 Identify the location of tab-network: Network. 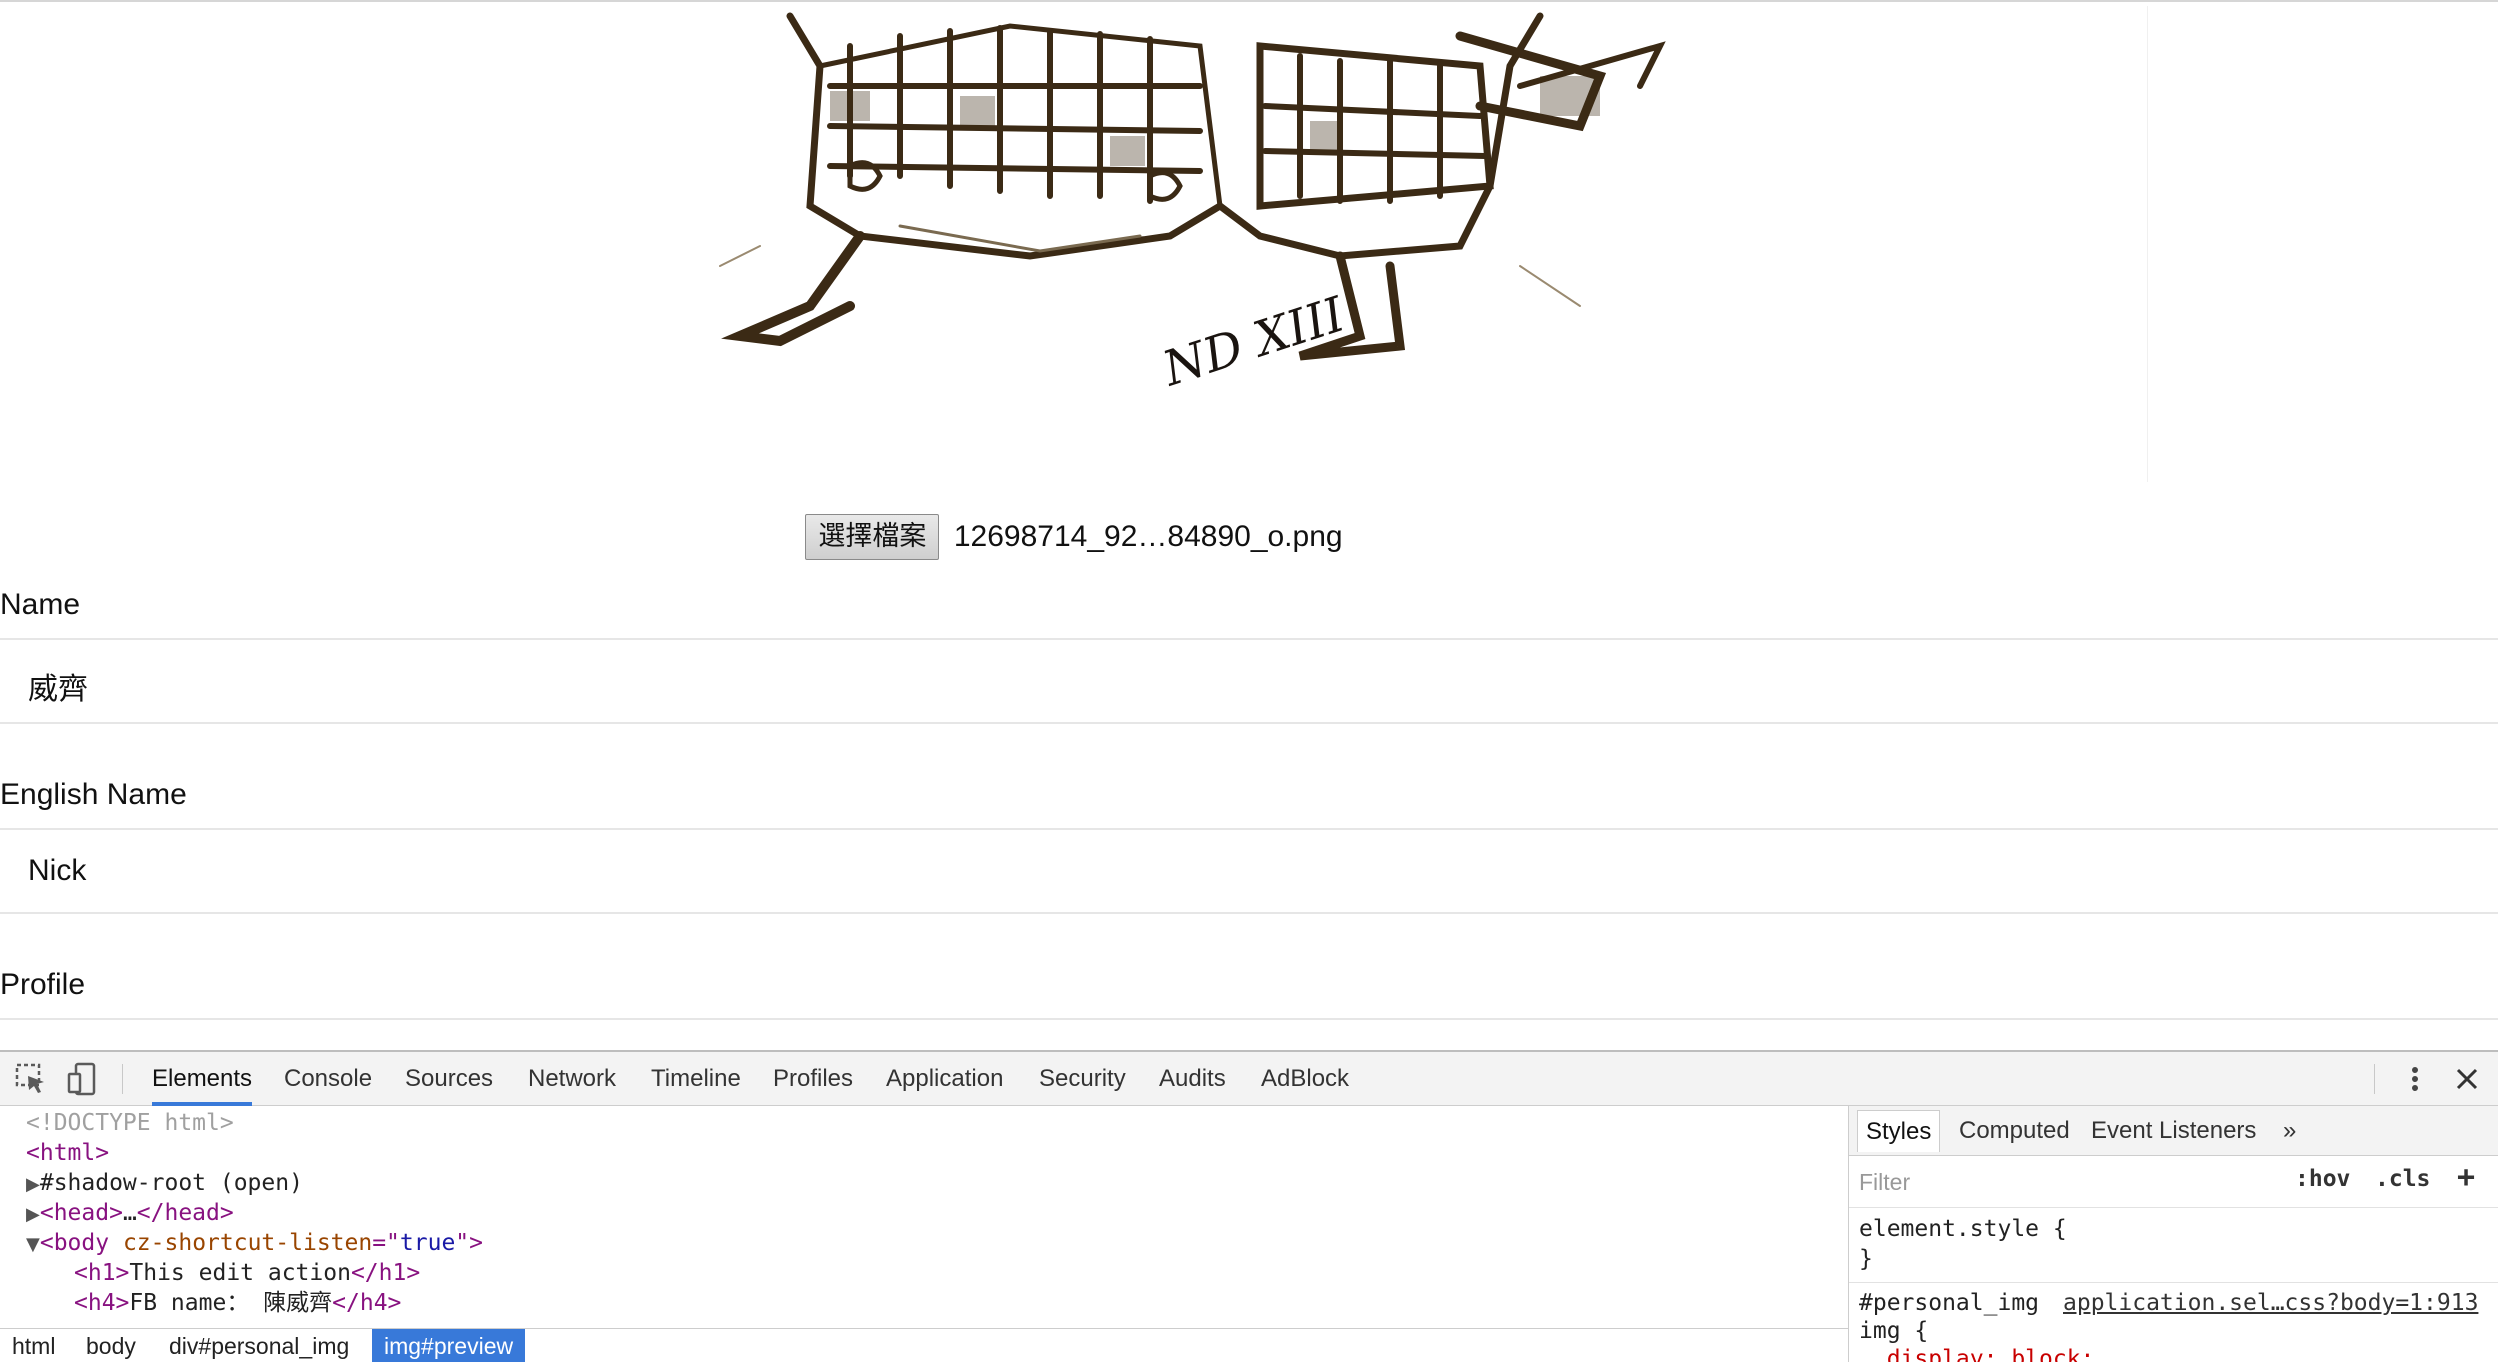
(572, 1079).